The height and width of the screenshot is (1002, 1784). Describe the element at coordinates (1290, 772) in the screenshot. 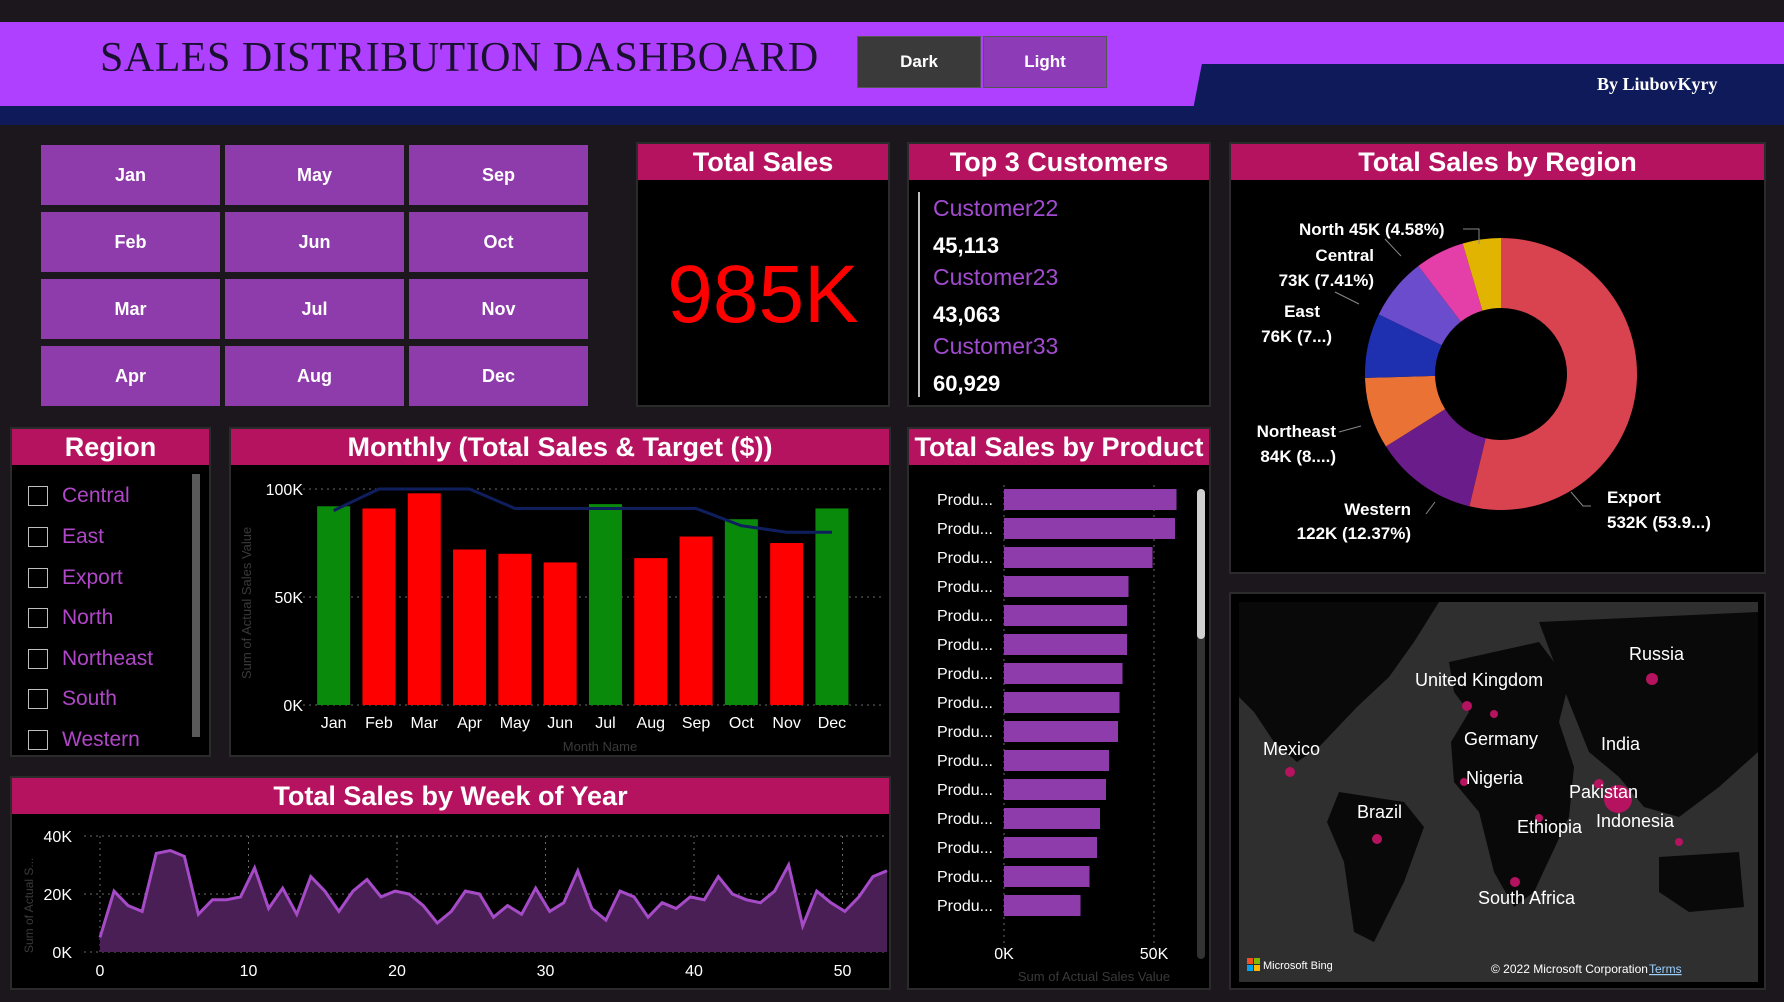

I see `map-point-mexico` at that location.